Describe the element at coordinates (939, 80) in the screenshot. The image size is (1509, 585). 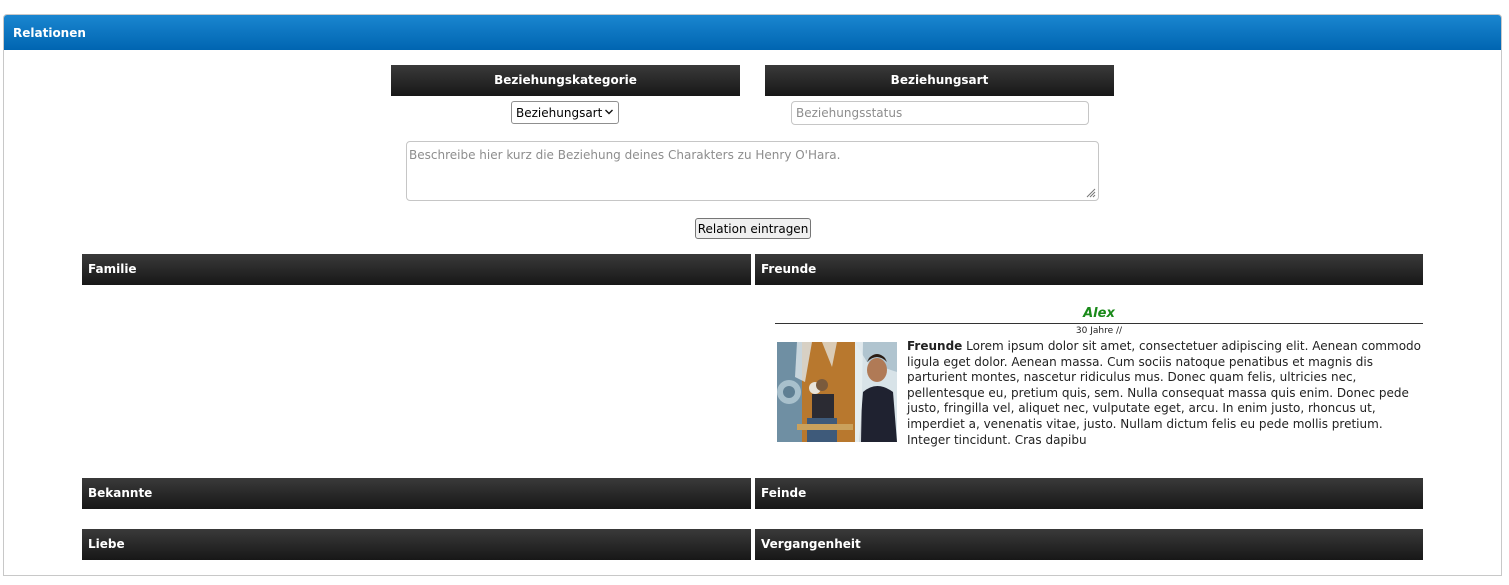
I see `type-header: Beziehungsart` at that location.